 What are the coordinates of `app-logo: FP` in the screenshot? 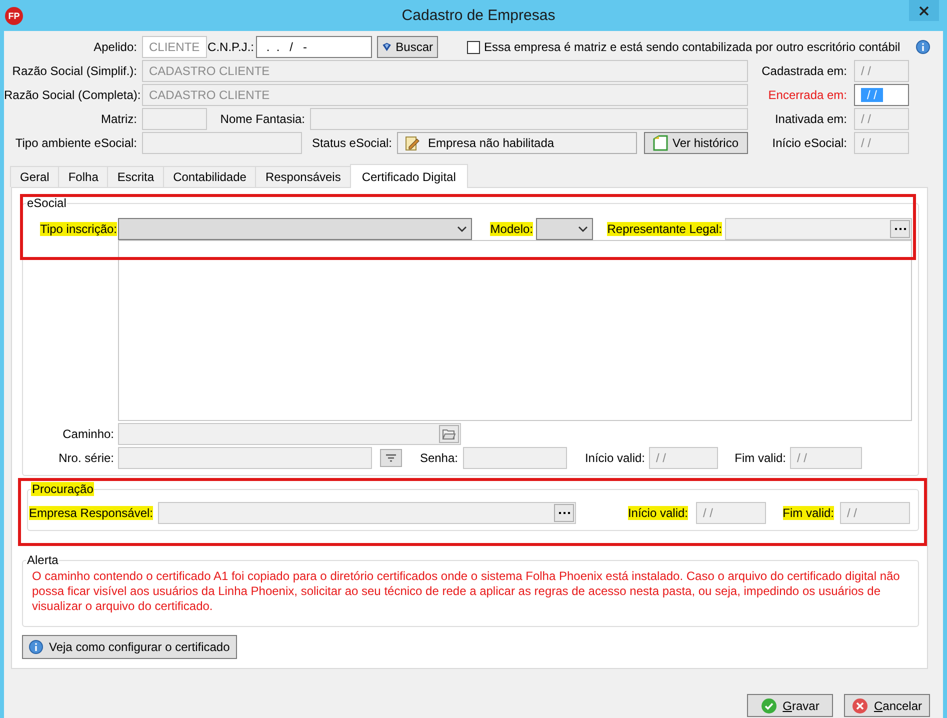 It's located at (14, 15).